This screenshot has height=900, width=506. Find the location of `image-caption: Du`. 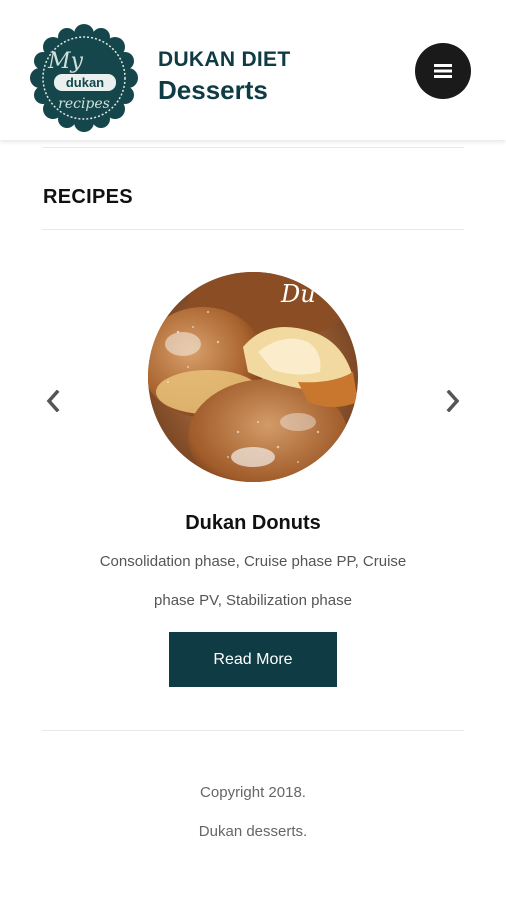

image-caption: Du is located at coordinates (298, 294).